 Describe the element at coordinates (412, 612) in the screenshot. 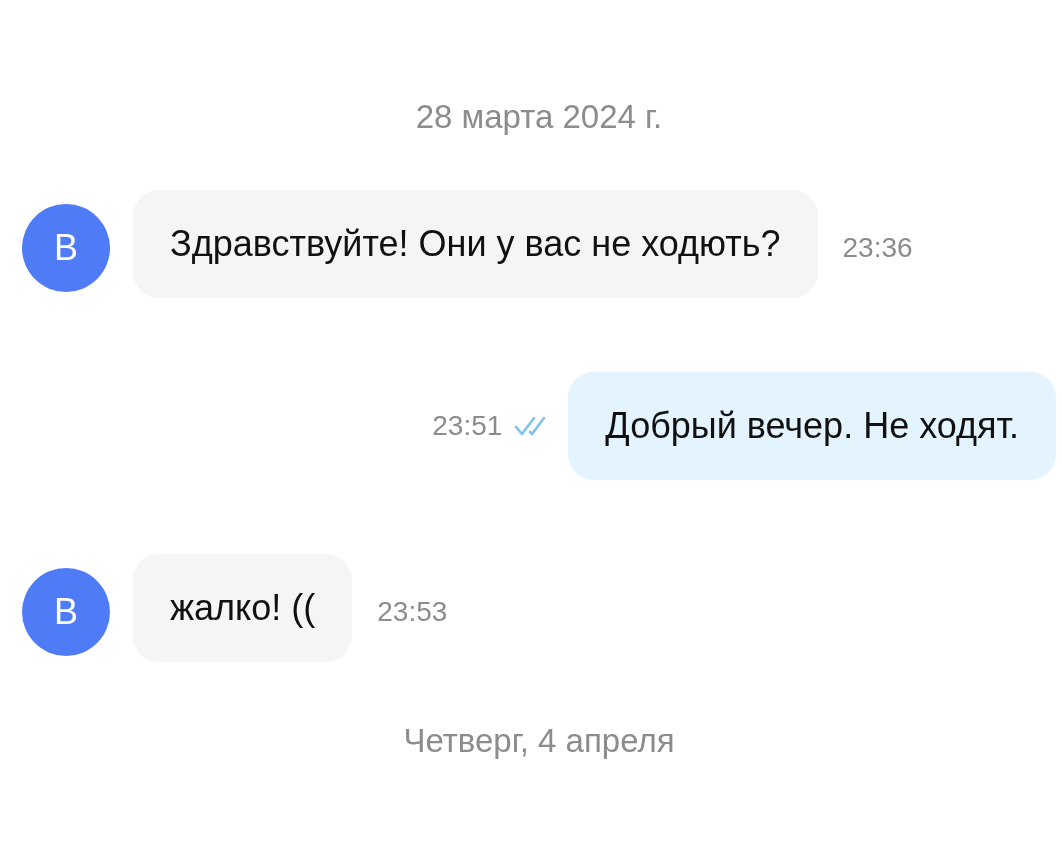

I see `message-time: 23:53` at that location.